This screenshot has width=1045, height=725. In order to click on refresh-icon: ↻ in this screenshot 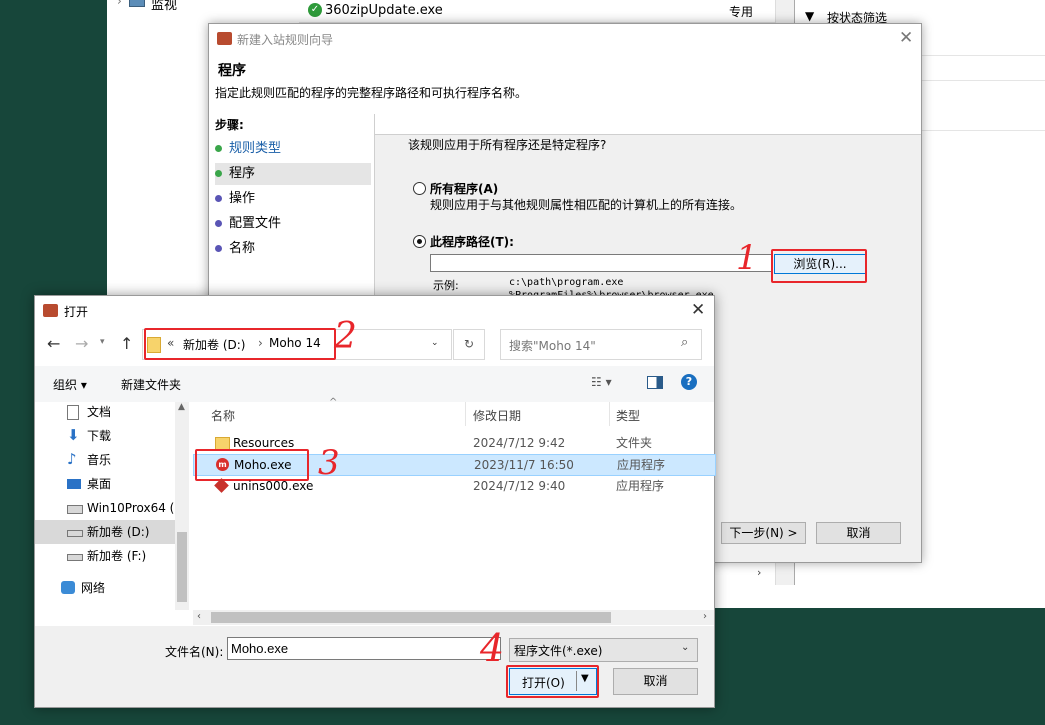, I will do `click(469, 344)`.